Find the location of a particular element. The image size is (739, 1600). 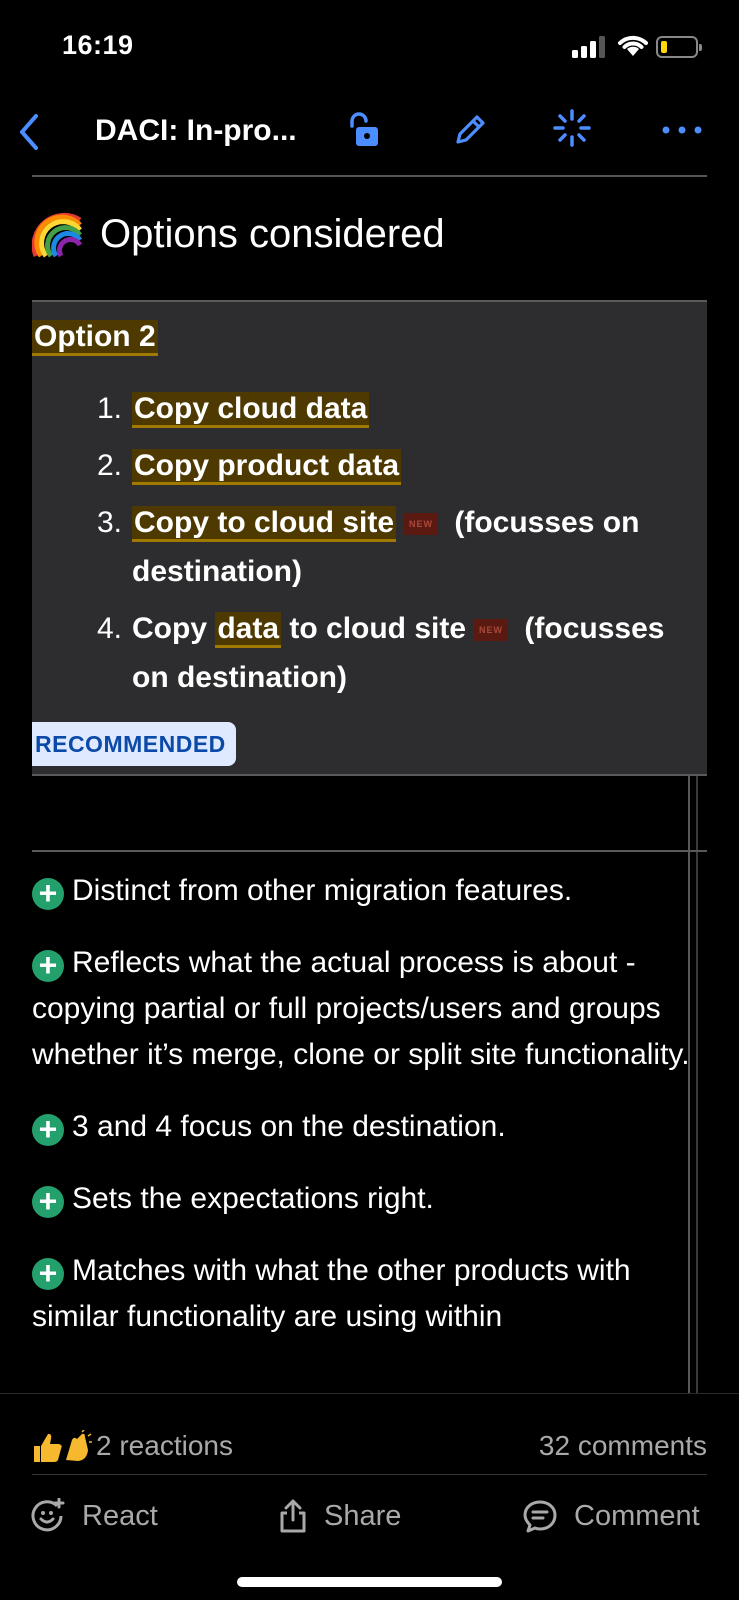

list-number: 1. is located at coordinates (109, 408).